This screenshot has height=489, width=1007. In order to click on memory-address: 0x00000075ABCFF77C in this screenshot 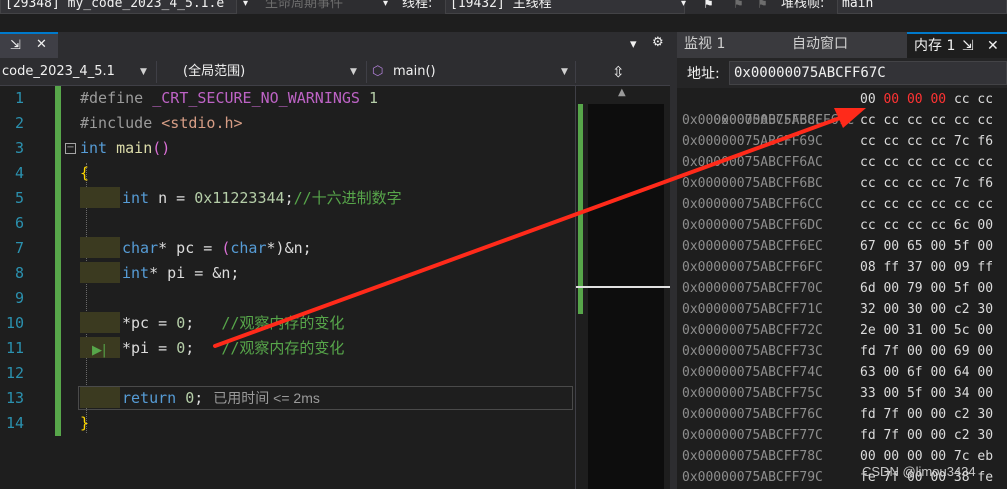, I will do `click(752, 435)`.